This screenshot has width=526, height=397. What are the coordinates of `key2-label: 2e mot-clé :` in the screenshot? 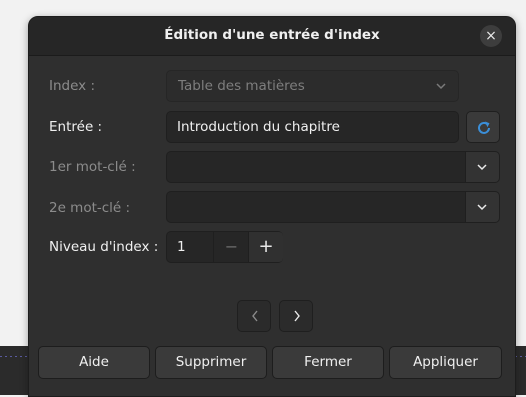 It's located at (90, 208).